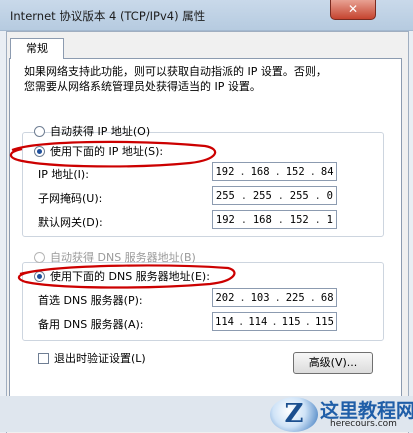 The width and height of the screenshot is (413, 433). I want to click on default-gateway-label: 默认网关(D):, so click(70, 222).